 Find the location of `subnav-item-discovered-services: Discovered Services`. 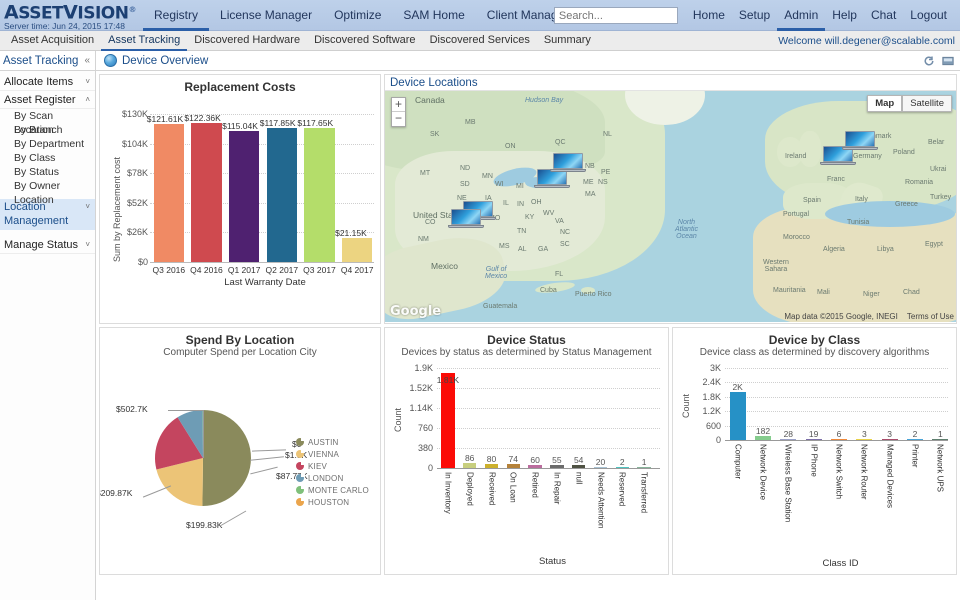

subnav-item-discovered-services: Discovered Services is located at coordinates (480, 41).